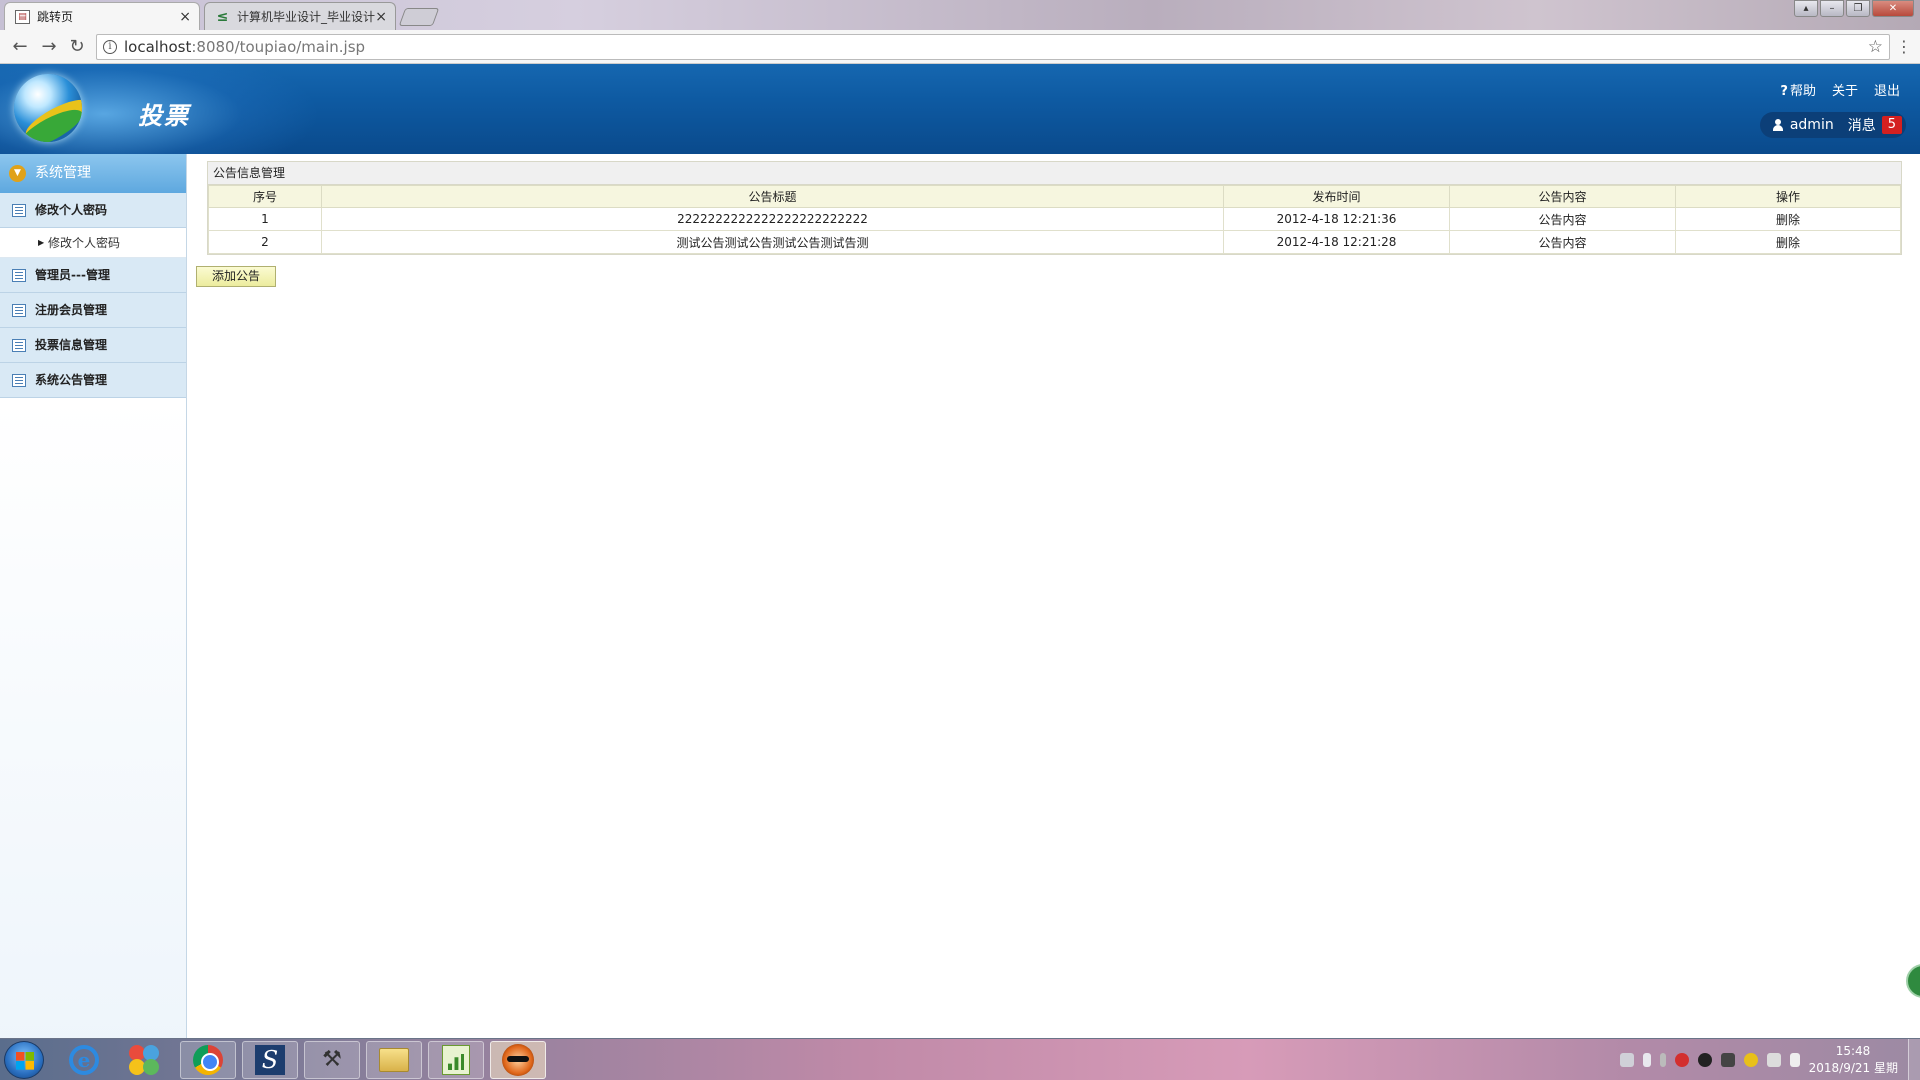  I want to click on sidebar-item-label: 管理员---管理, so click(72, 275).